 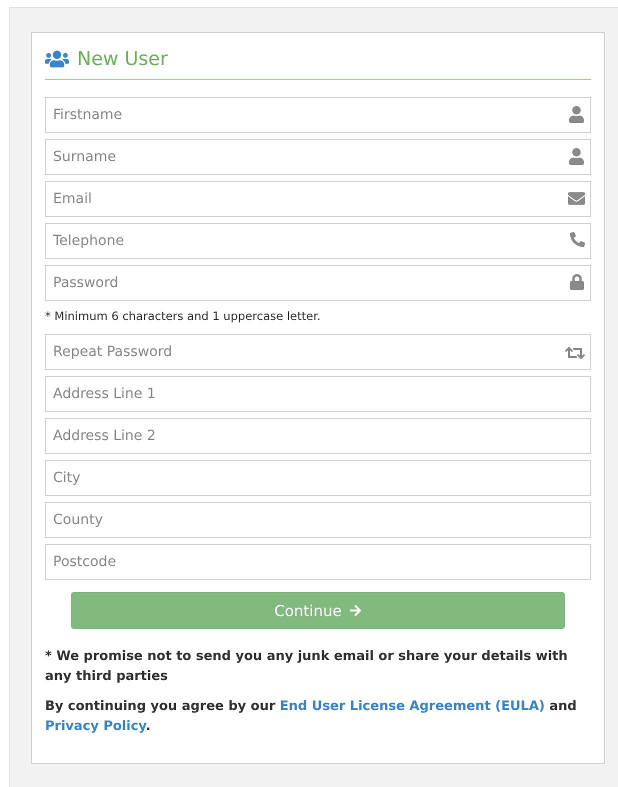 I want to click on lock-icon, so click(x=577, y=282).